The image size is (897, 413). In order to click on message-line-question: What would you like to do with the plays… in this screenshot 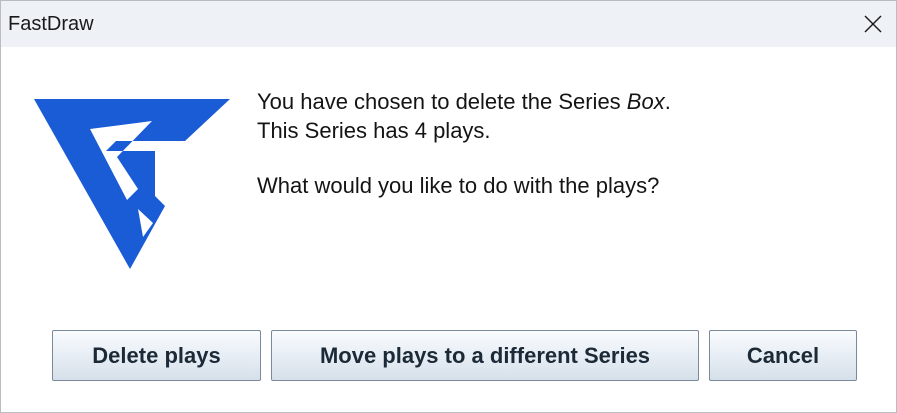, I will do `click(458, 185)`.